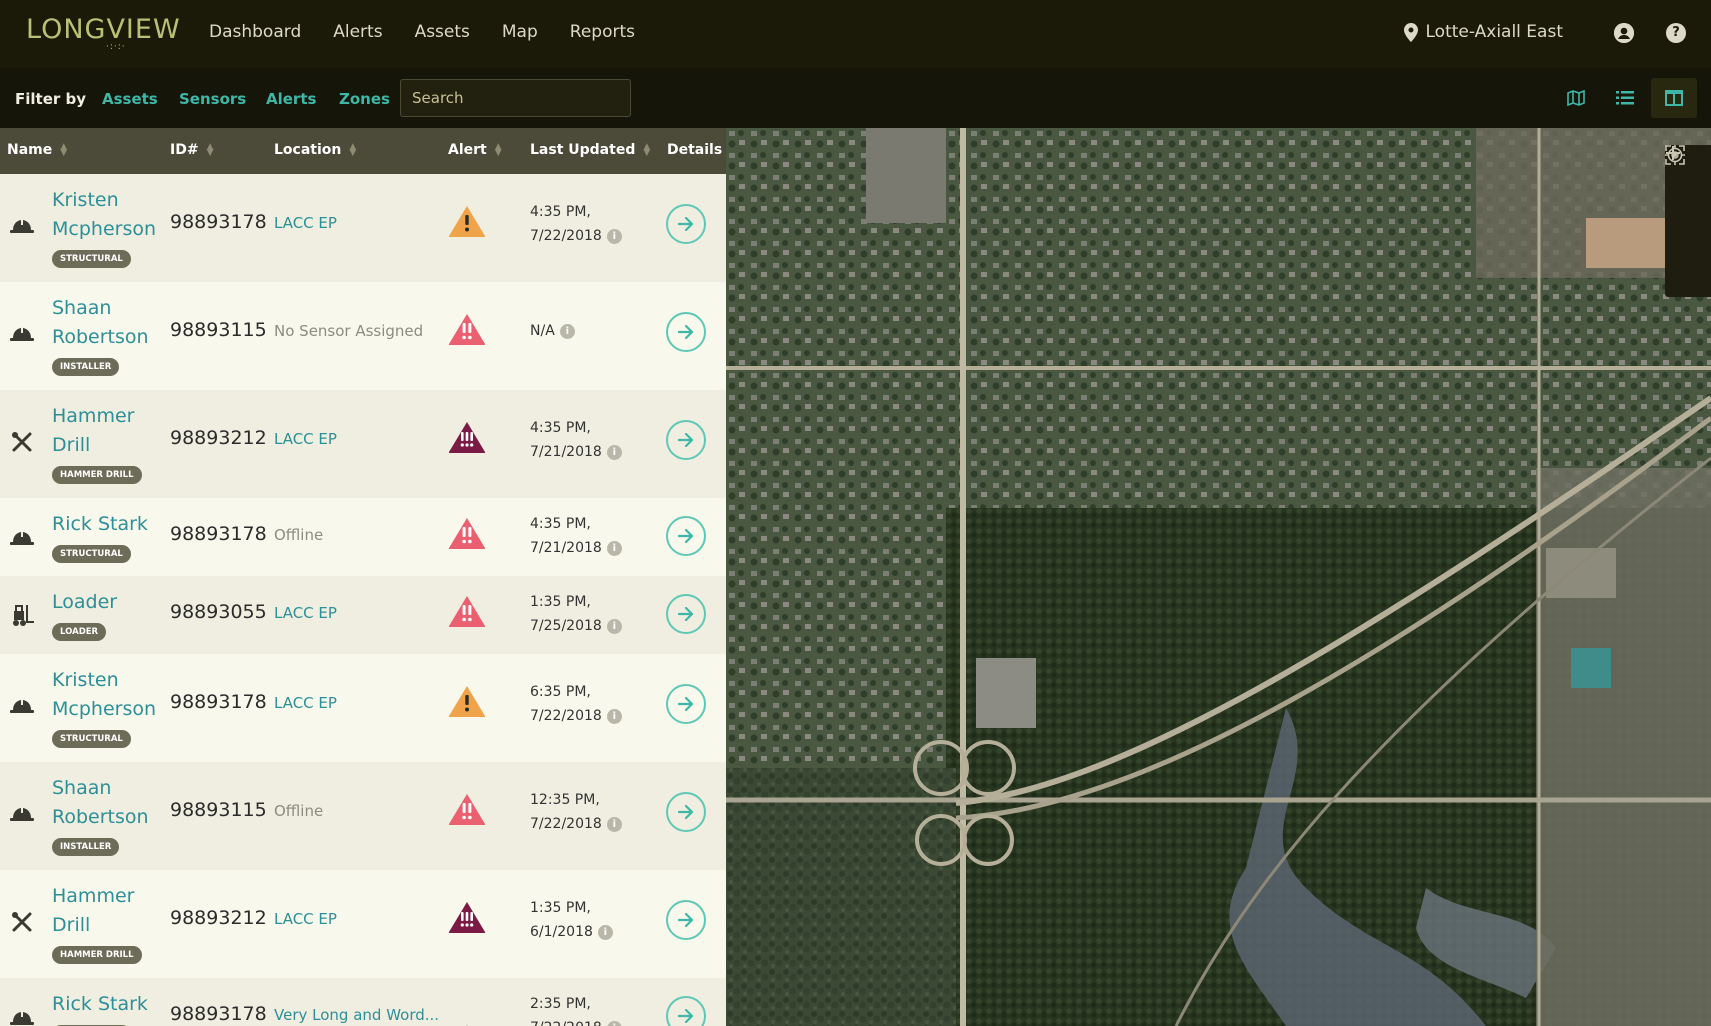 The image size is (1711, 1026). Describe the element at coordinates (116, 47) in the screenshot. I see `logo-dots: ·:·:·` at that location.